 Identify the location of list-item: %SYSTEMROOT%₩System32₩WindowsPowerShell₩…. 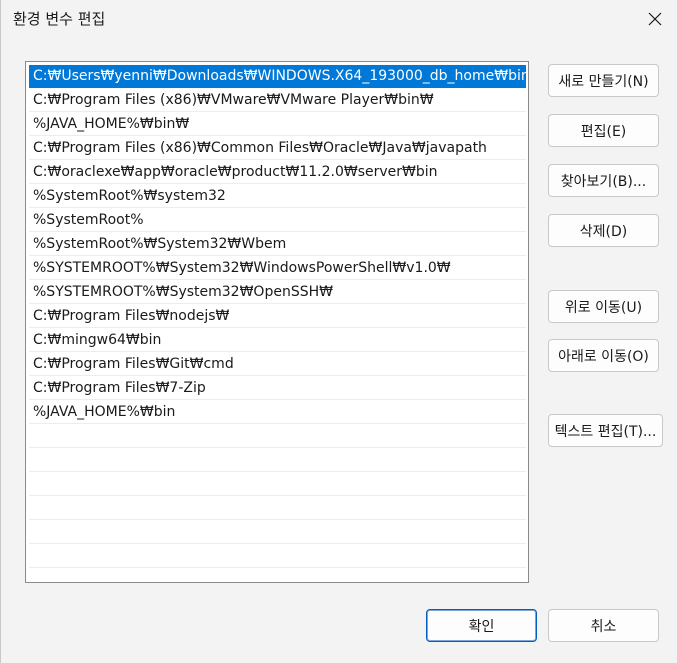
(277, 268).